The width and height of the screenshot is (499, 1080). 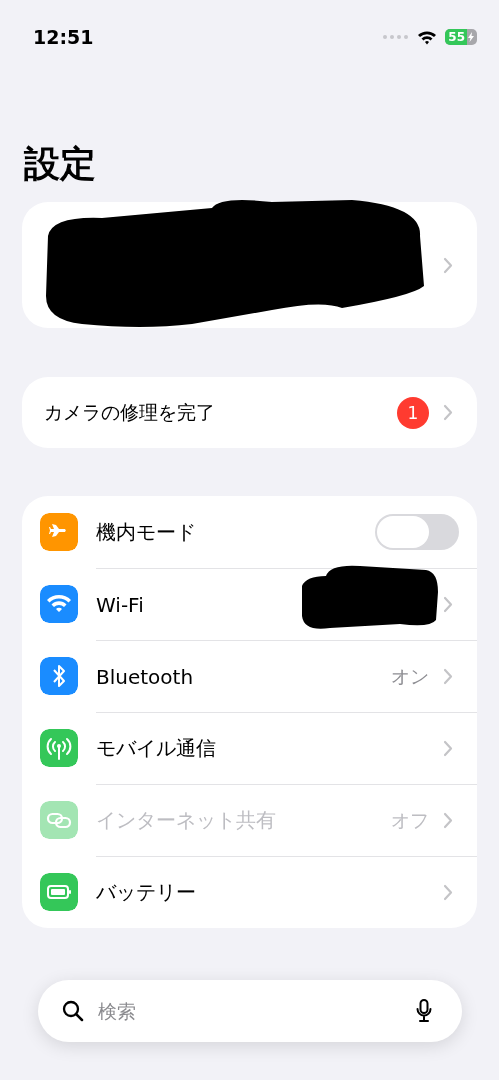 I want to click on microphone-icon, so click(x=424, y=1011).